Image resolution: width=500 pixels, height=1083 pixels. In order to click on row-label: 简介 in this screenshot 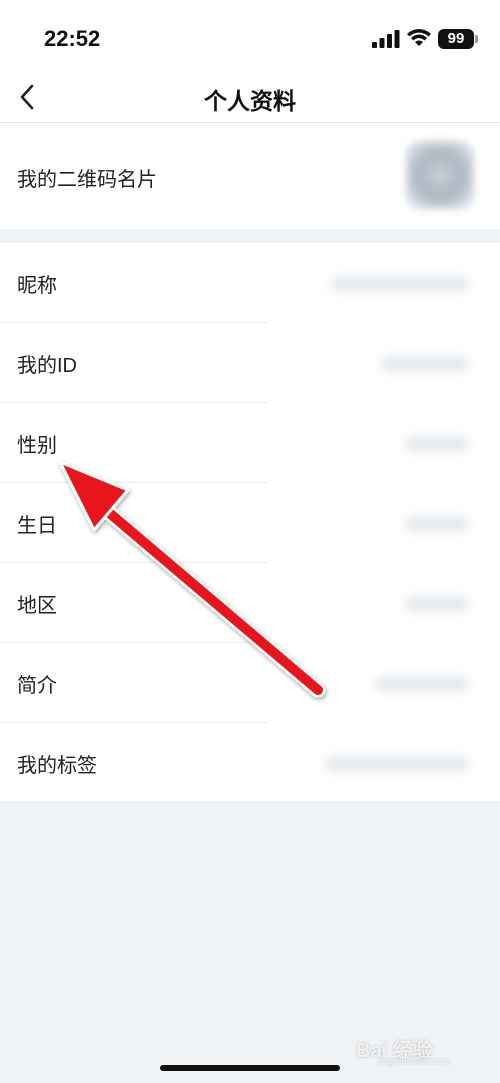, I will do `click(37, 686)`.